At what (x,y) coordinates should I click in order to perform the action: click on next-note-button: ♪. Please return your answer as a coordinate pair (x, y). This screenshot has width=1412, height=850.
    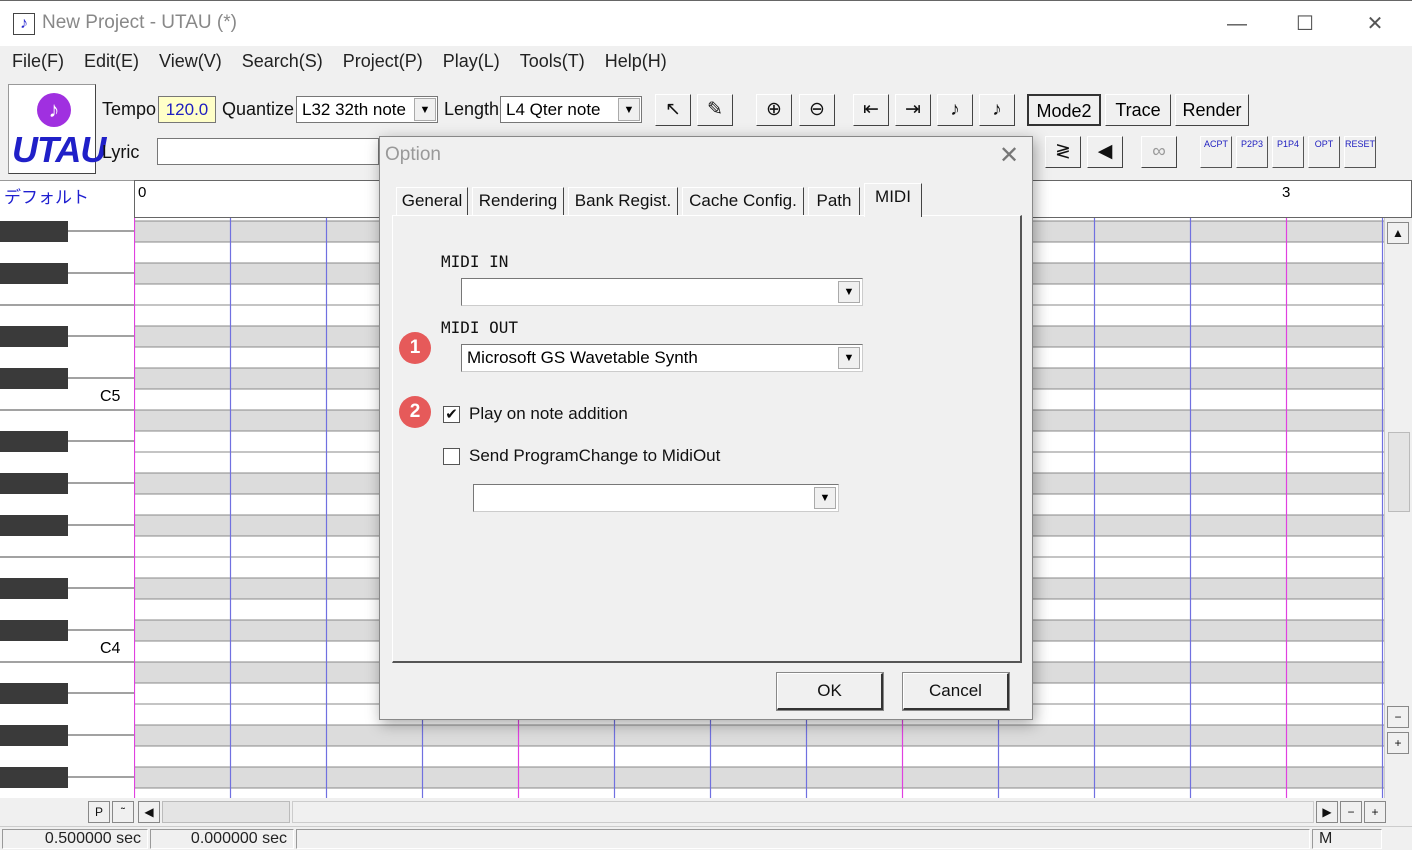
    Looking at the image, I should click on (997, 110).